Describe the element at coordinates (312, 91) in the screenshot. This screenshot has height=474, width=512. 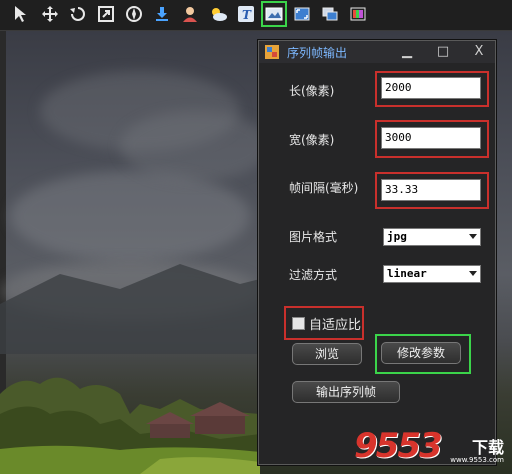
I see `width-label: 长(像素)` at that location.